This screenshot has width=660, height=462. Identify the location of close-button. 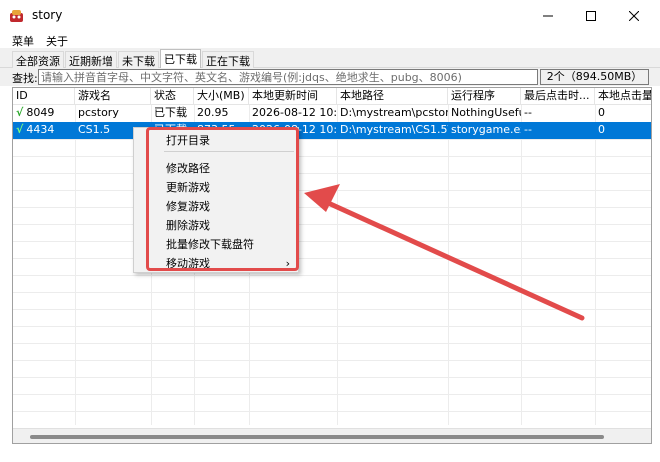
(634, 16).